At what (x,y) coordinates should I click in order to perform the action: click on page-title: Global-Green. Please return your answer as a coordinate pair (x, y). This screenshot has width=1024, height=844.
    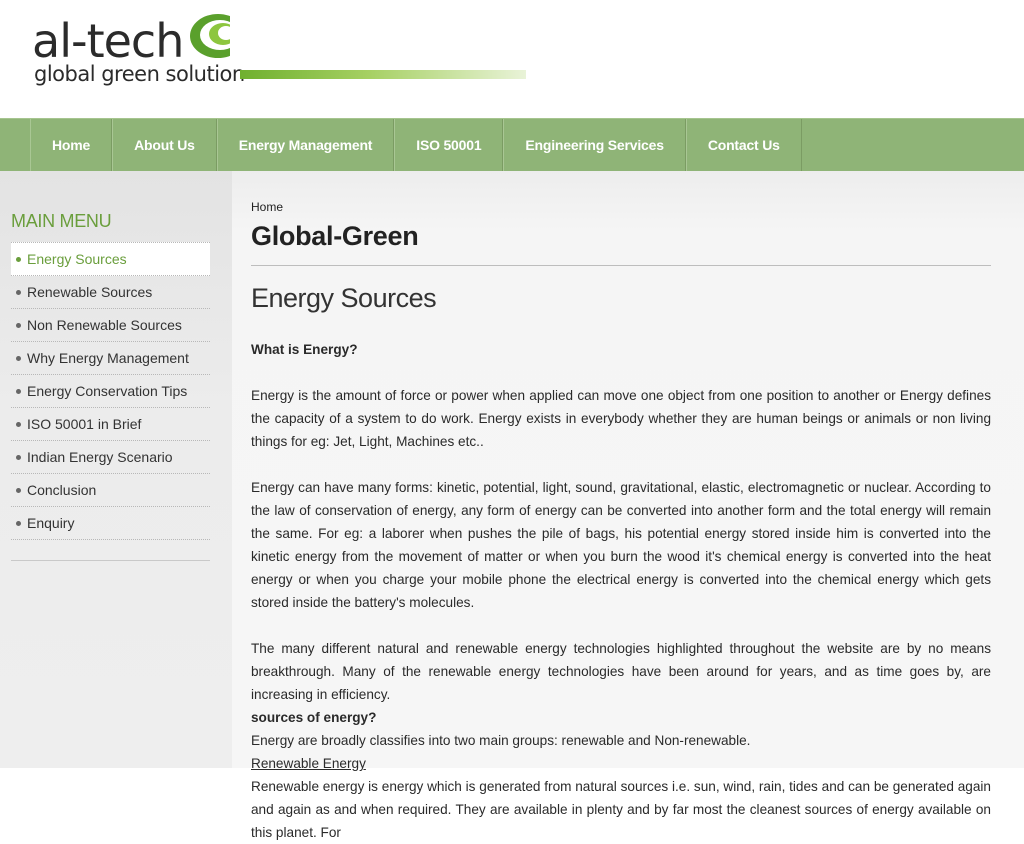
    Looking at the image, I should click on (335, 236).